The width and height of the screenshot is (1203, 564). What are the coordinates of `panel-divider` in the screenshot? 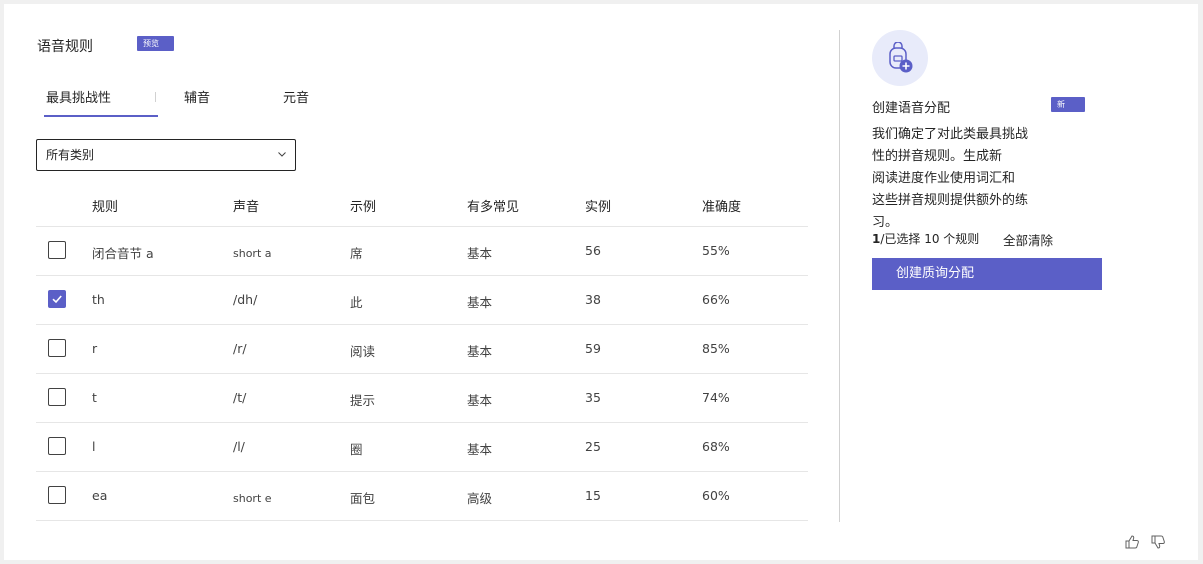 It's located at (839, 276).